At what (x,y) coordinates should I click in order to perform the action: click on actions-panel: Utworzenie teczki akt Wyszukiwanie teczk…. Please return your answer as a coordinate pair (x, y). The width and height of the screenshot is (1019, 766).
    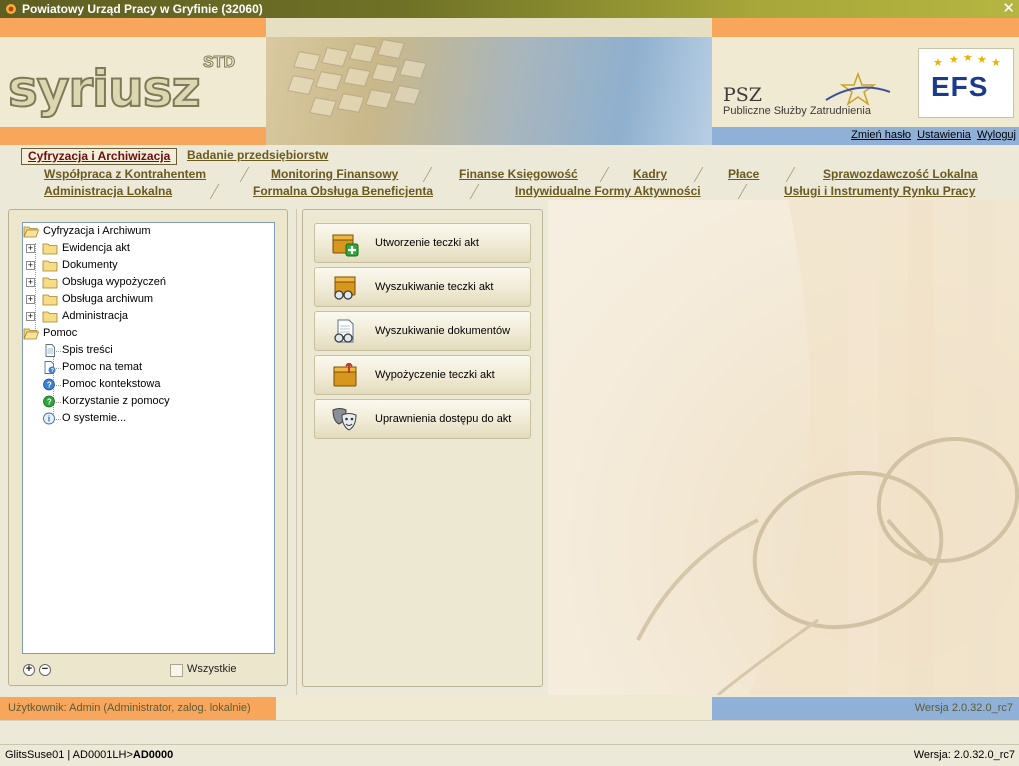
    Looking at the image, I should click on (422, 448).